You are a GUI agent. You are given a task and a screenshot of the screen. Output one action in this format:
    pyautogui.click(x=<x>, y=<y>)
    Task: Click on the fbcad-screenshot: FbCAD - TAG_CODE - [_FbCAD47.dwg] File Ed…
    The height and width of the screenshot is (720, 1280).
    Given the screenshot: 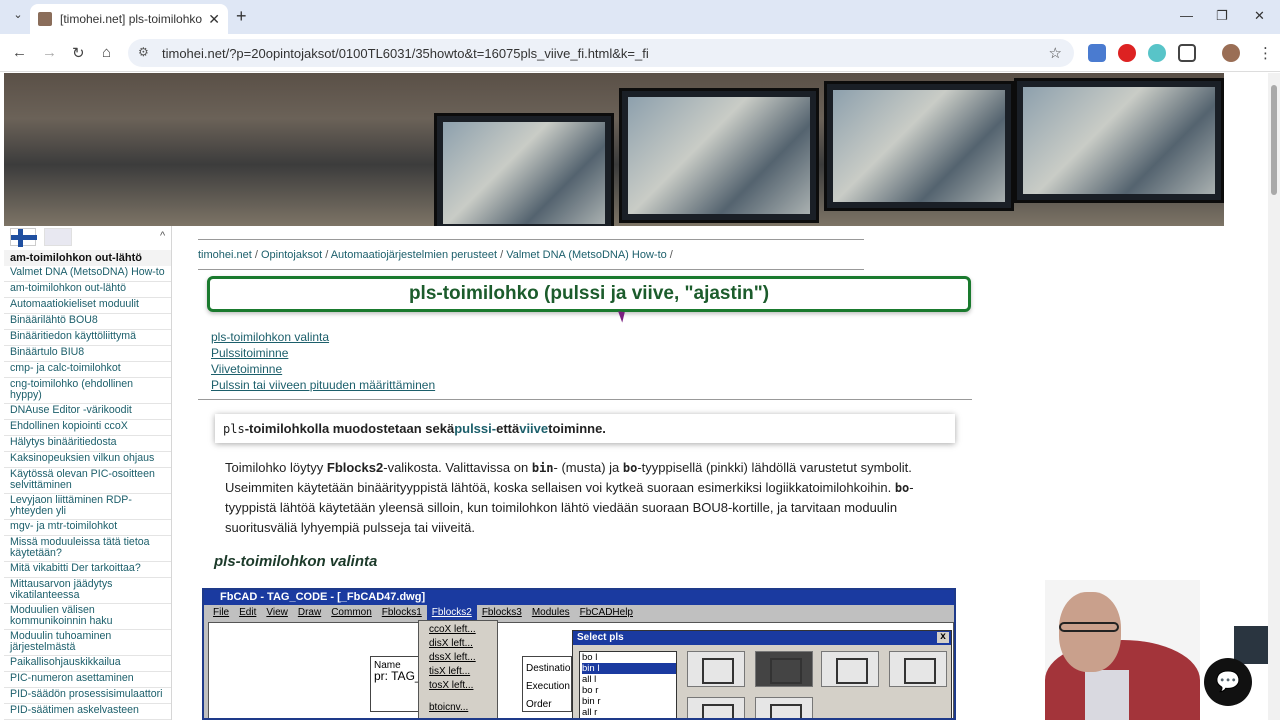 What is the action you would take?
    pyautogui.click(x=579, y=654)
    